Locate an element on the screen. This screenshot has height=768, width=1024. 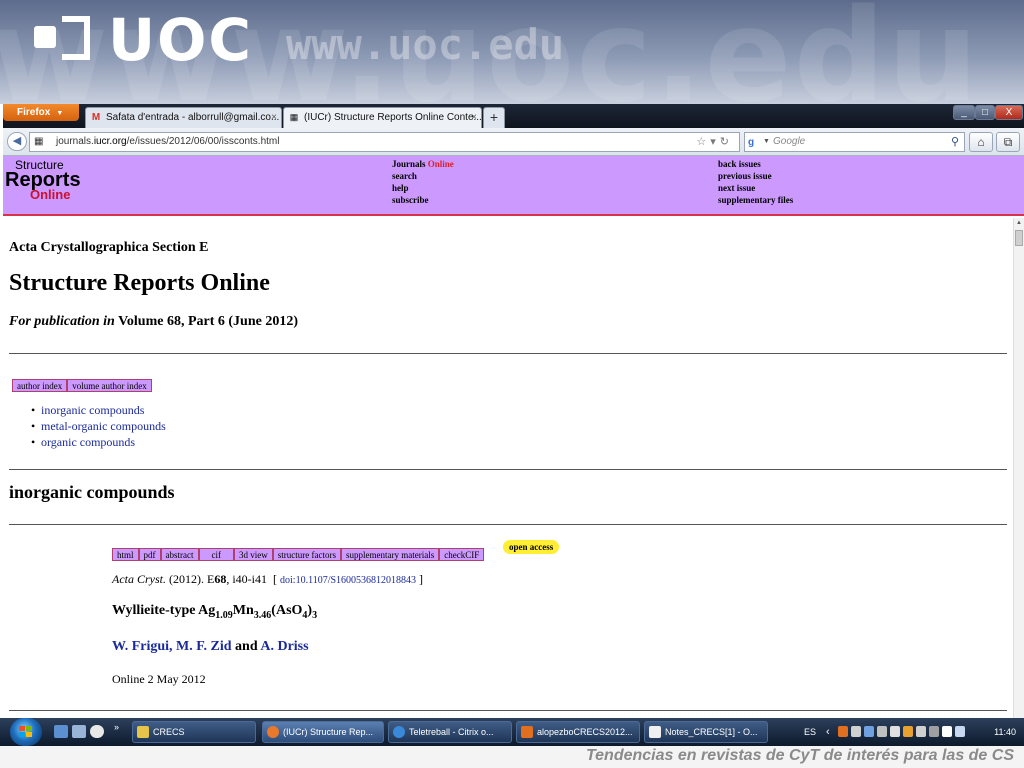
doi-link: doi:10.1107/S1600536812018843 is located at coordinates (348, 580).